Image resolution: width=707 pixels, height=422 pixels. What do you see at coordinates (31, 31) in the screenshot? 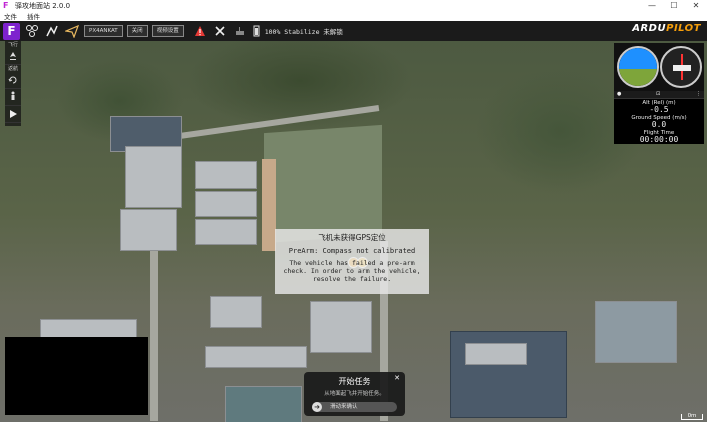
I see `vehicle-setup-icon` at bounding box center [31, 31].